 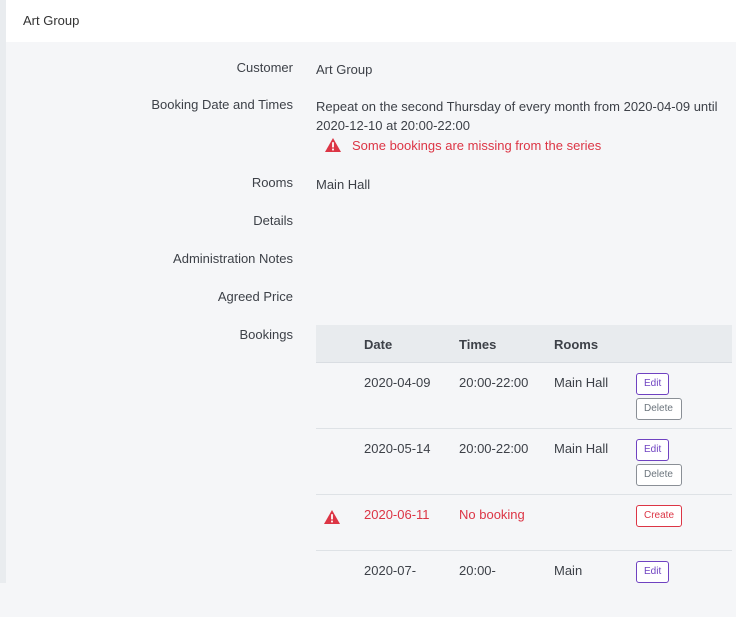 What do you see at coordinates (524, 523) in the screenshot?
I see `table-row-missing: 2020-06-11 No booking Create` at bounding box center [524, 523].